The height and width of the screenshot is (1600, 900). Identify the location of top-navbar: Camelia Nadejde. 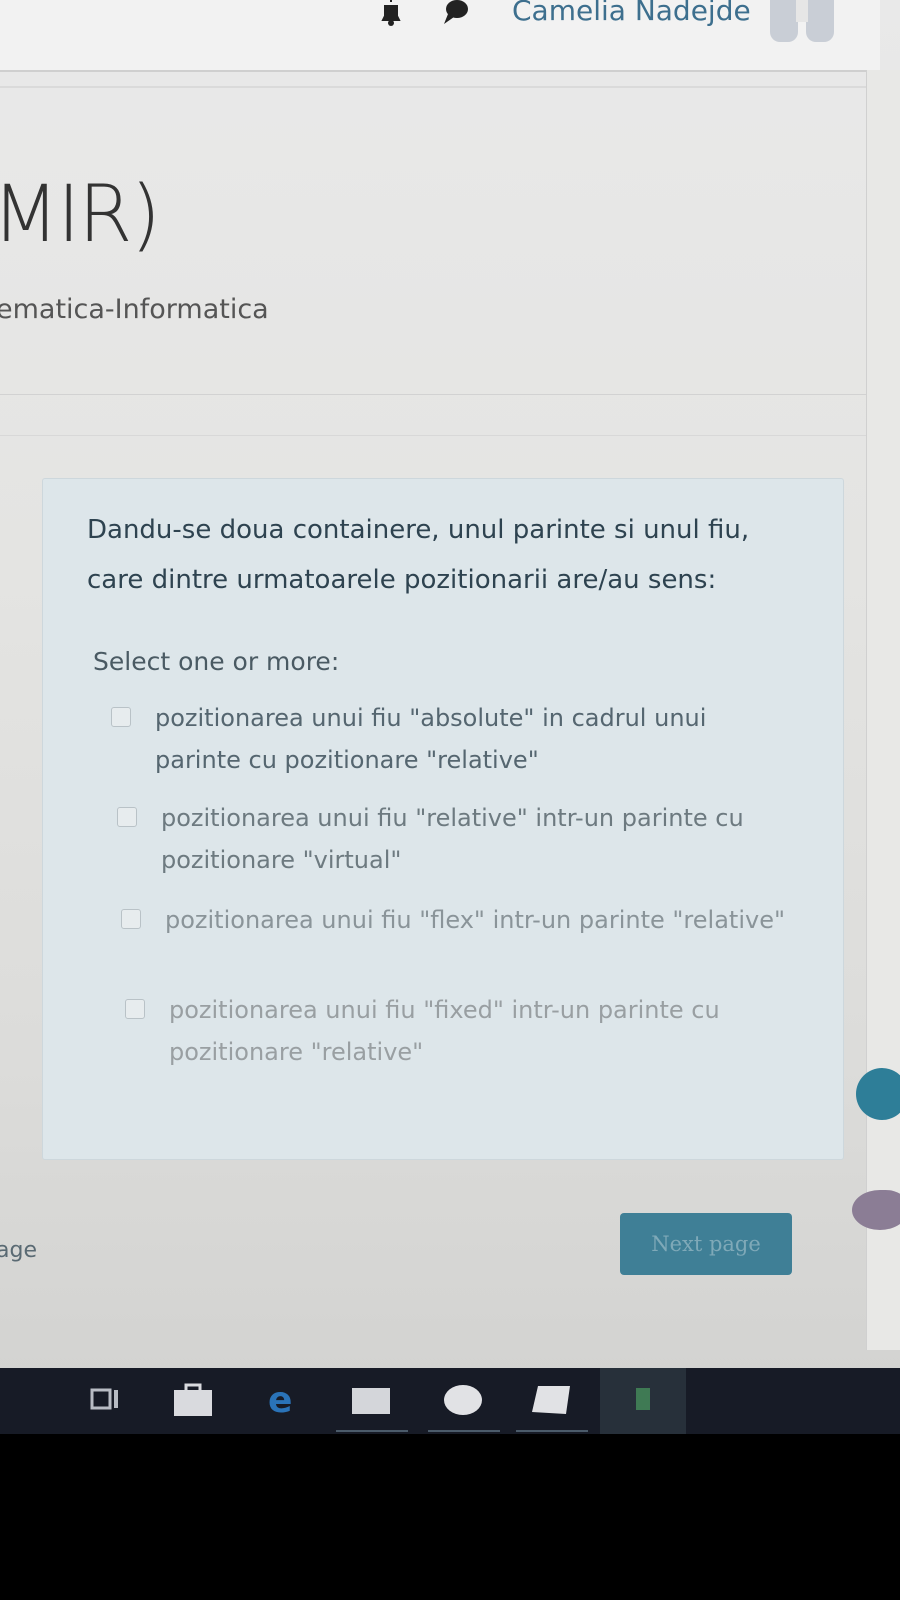
(440, 36).